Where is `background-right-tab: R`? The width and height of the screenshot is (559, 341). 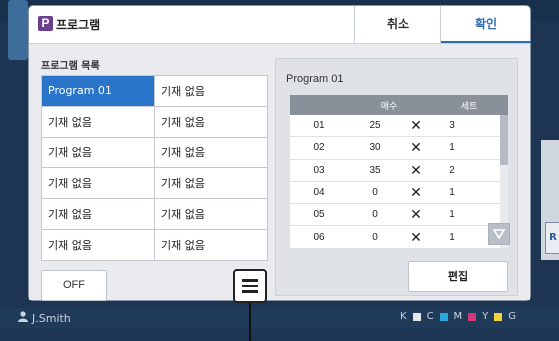
background-right-tab: R is located at coordinates (552, 238).